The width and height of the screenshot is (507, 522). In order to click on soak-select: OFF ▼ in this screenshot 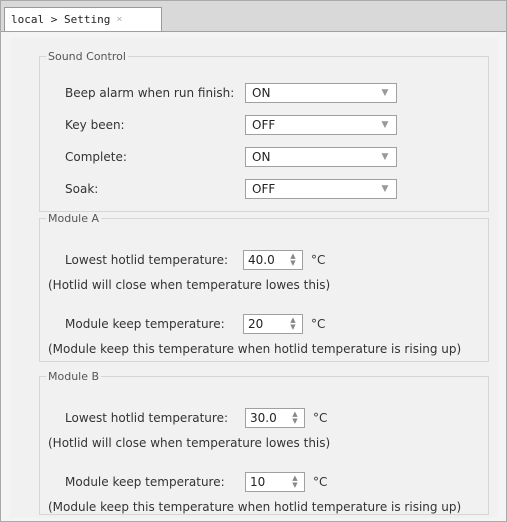, I will do `click(321, 189)`.